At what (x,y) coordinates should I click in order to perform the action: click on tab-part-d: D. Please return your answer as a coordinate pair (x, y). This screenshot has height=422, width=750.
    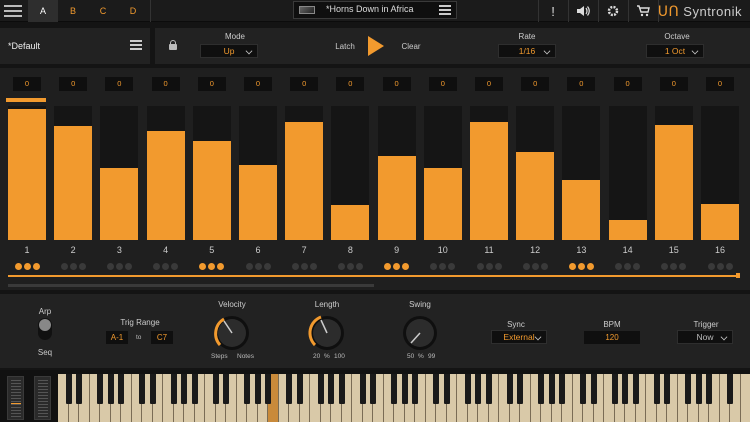
    Looking at the image, I should click on (133, 11).